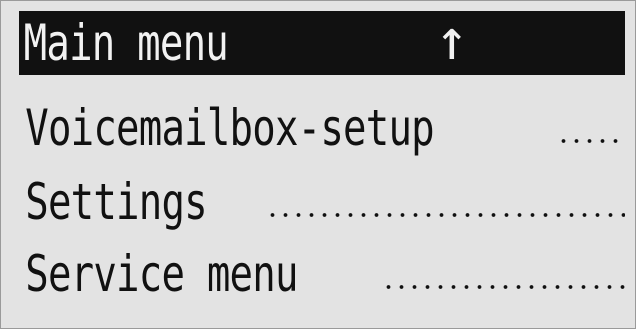  Describe the element at coordinates (161, 274) in the screenshot. I see `menu-item-label: Service menu` at that location.